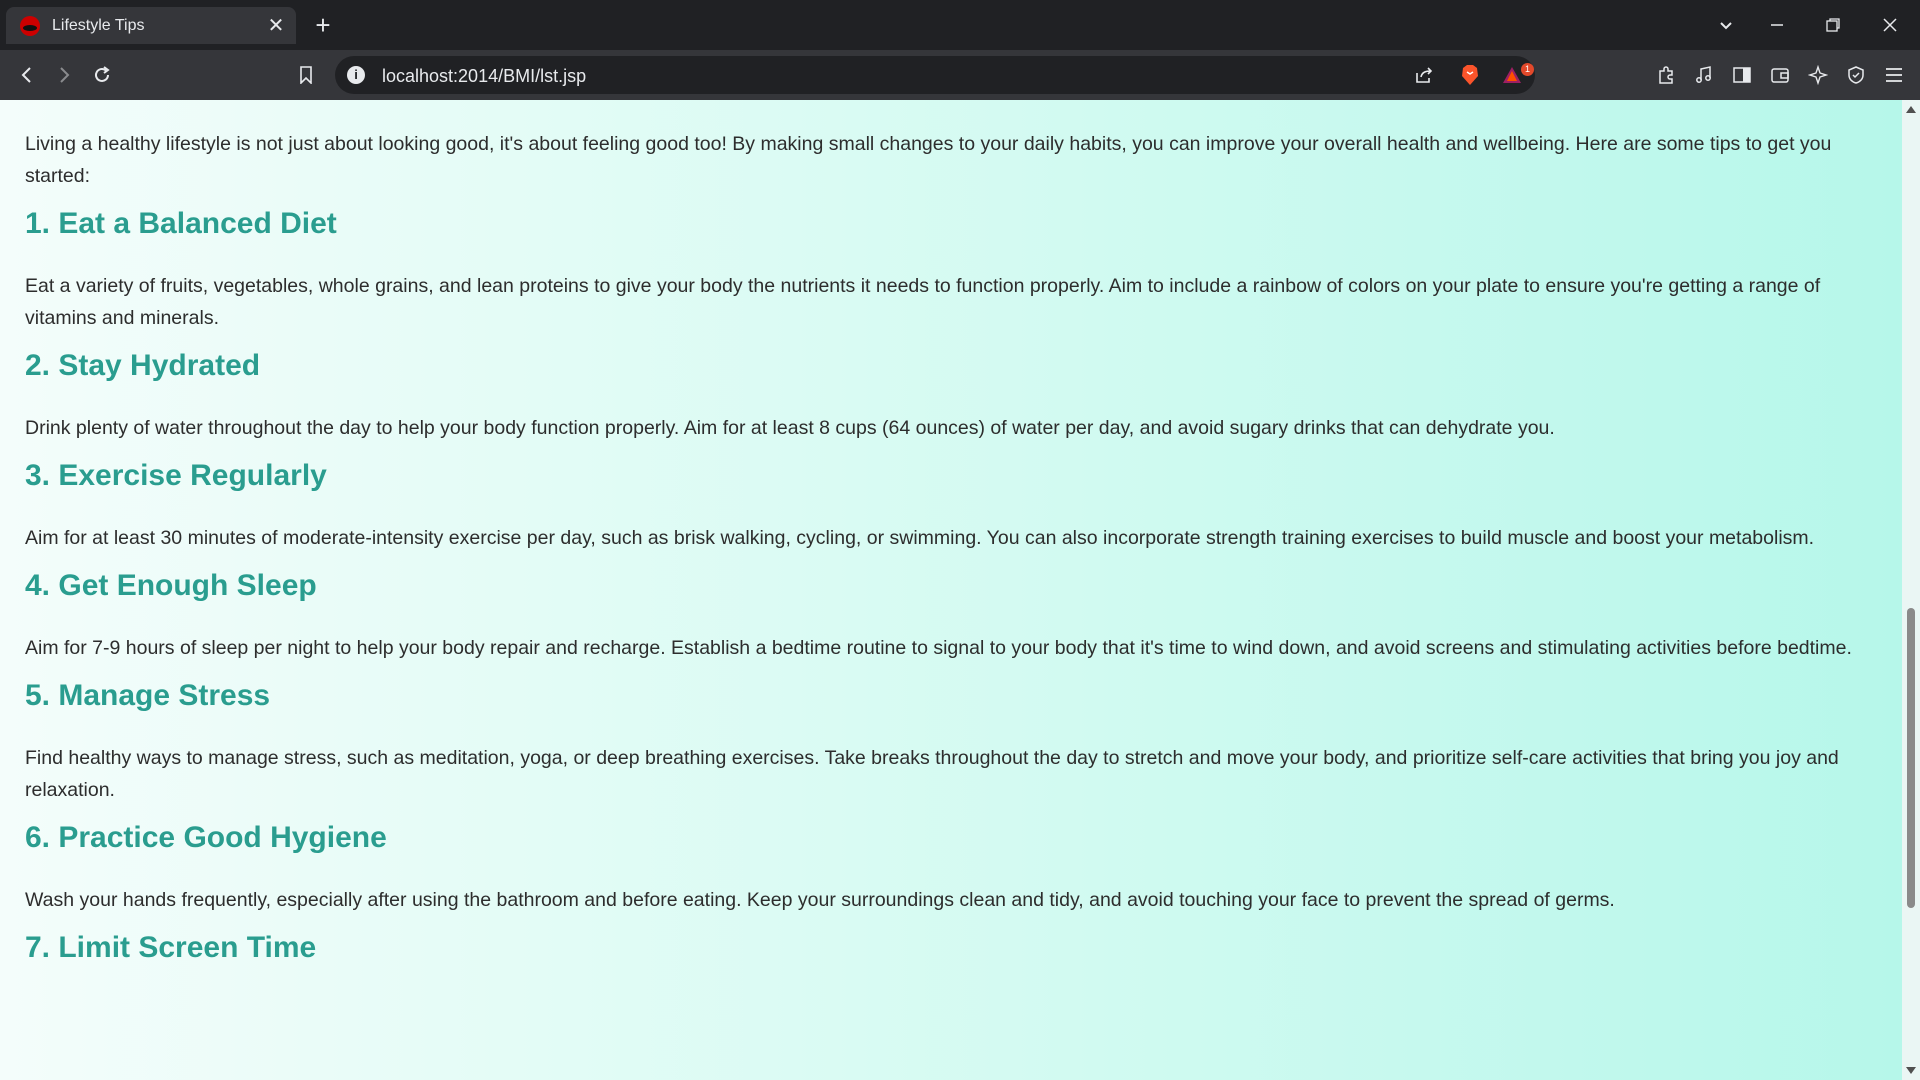  What do you see at coordinates (1856, 75) in the screenshot?
I see `vpn-shield-icon` at bounding box center [1856, 75].